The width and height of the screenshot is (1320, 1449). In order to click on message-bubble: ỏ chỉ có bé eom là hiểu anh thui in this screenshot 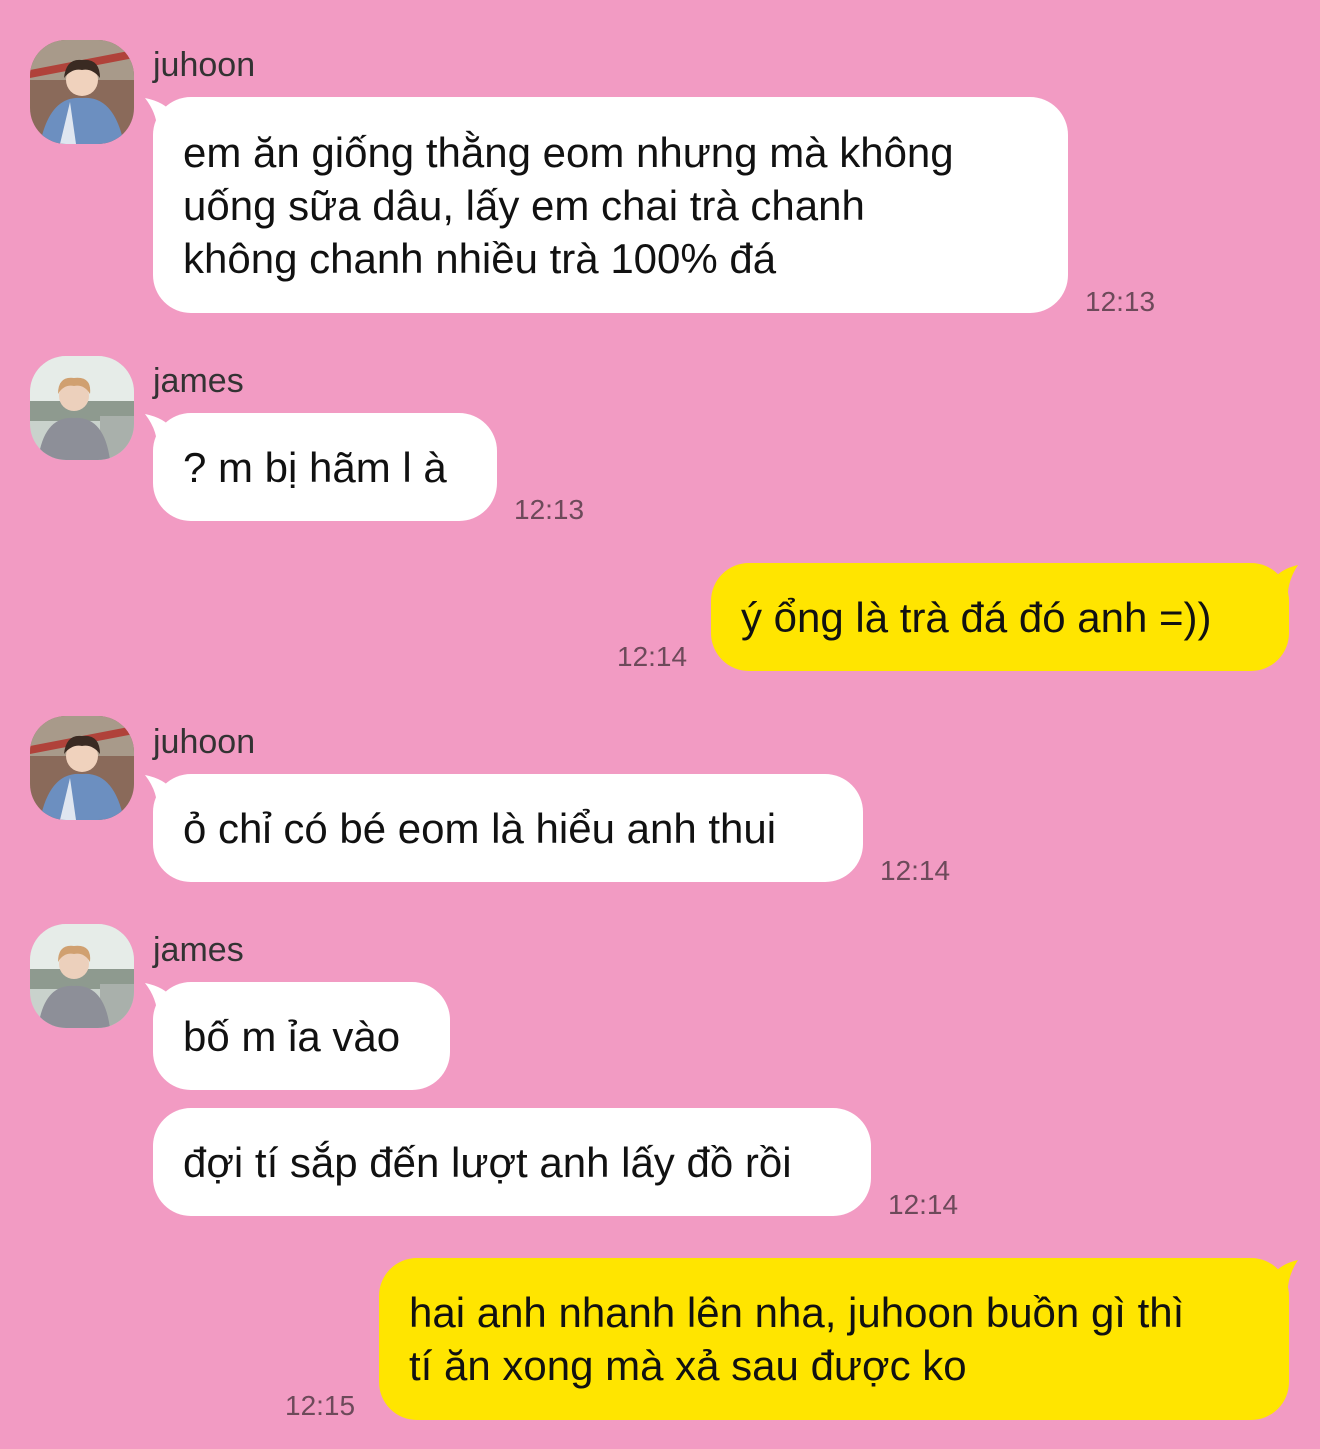, I will do `click(508, 828)`.